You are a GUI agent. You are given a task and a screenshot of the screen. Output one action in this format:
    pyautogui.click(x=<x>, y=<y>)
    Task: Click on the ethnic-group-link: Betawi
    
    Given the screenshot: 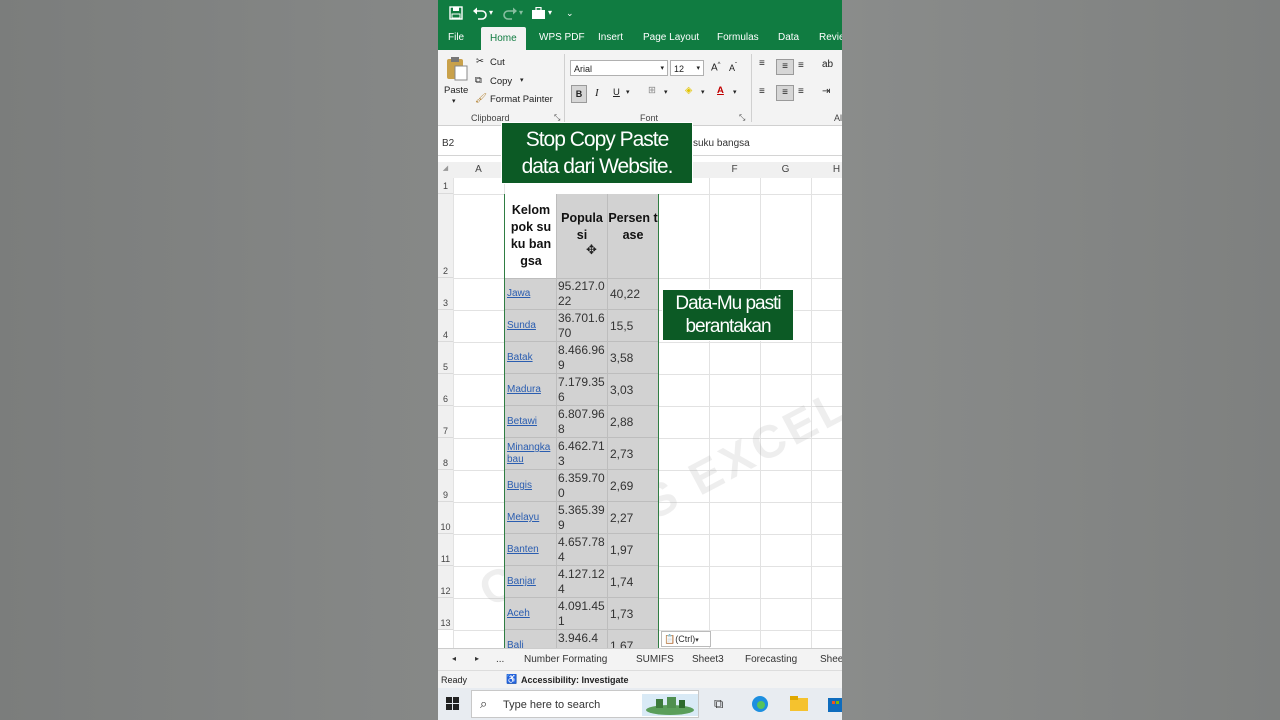 What is the action you would take?
    pyautogui.click(x=531, y=422)
    